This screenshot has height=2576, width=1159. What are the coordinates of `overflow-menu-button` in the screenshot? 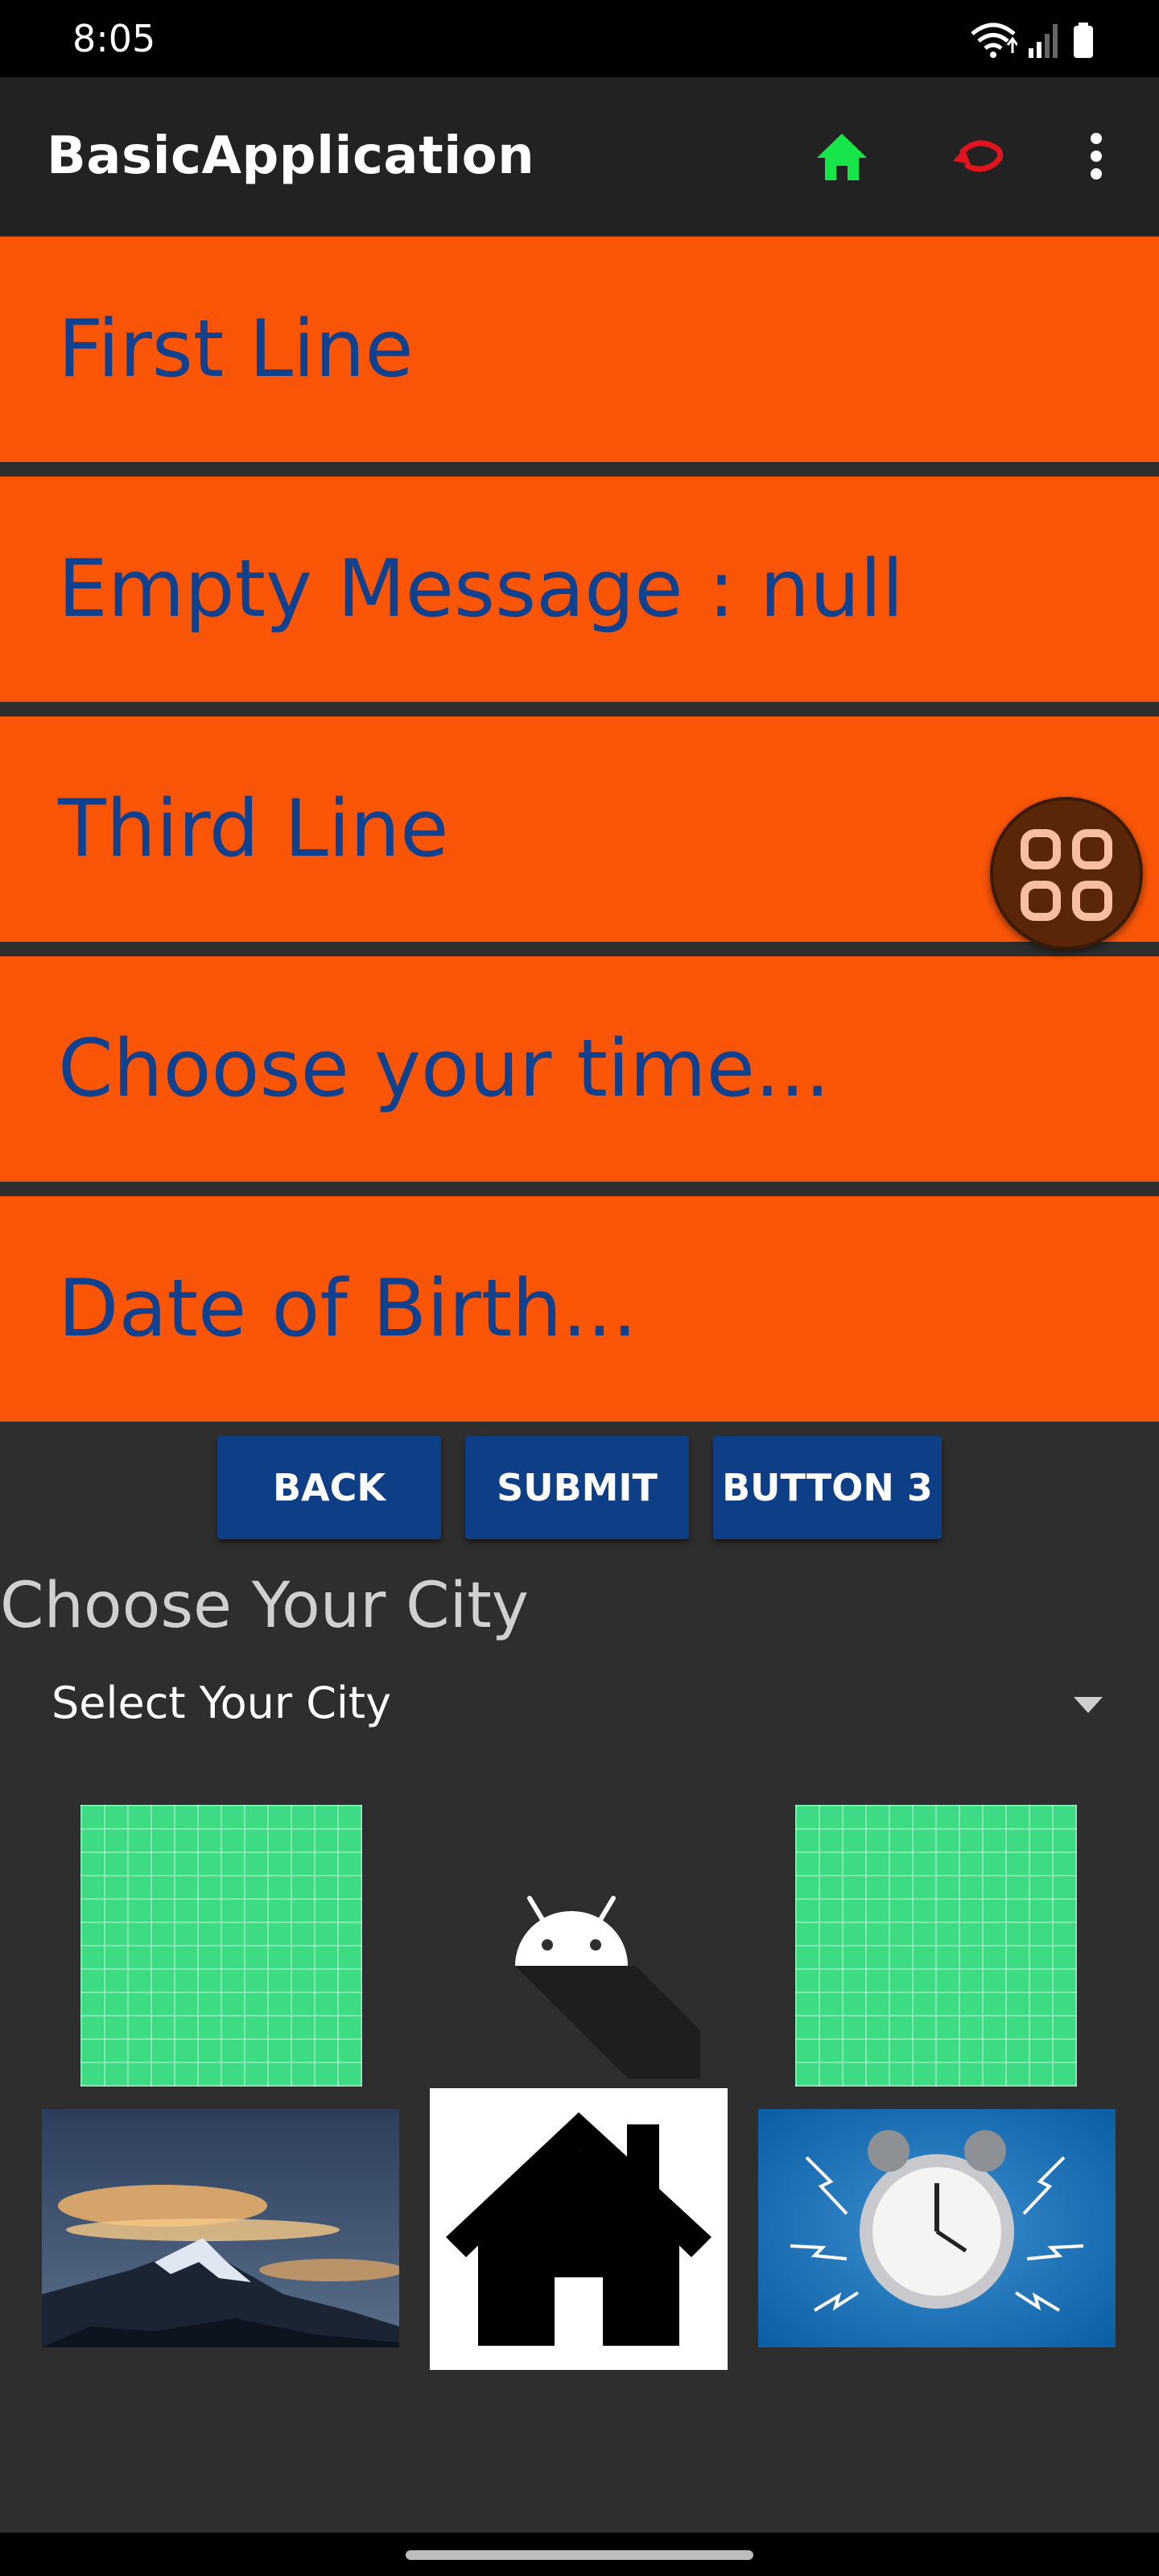 It's located at (1096, 156).